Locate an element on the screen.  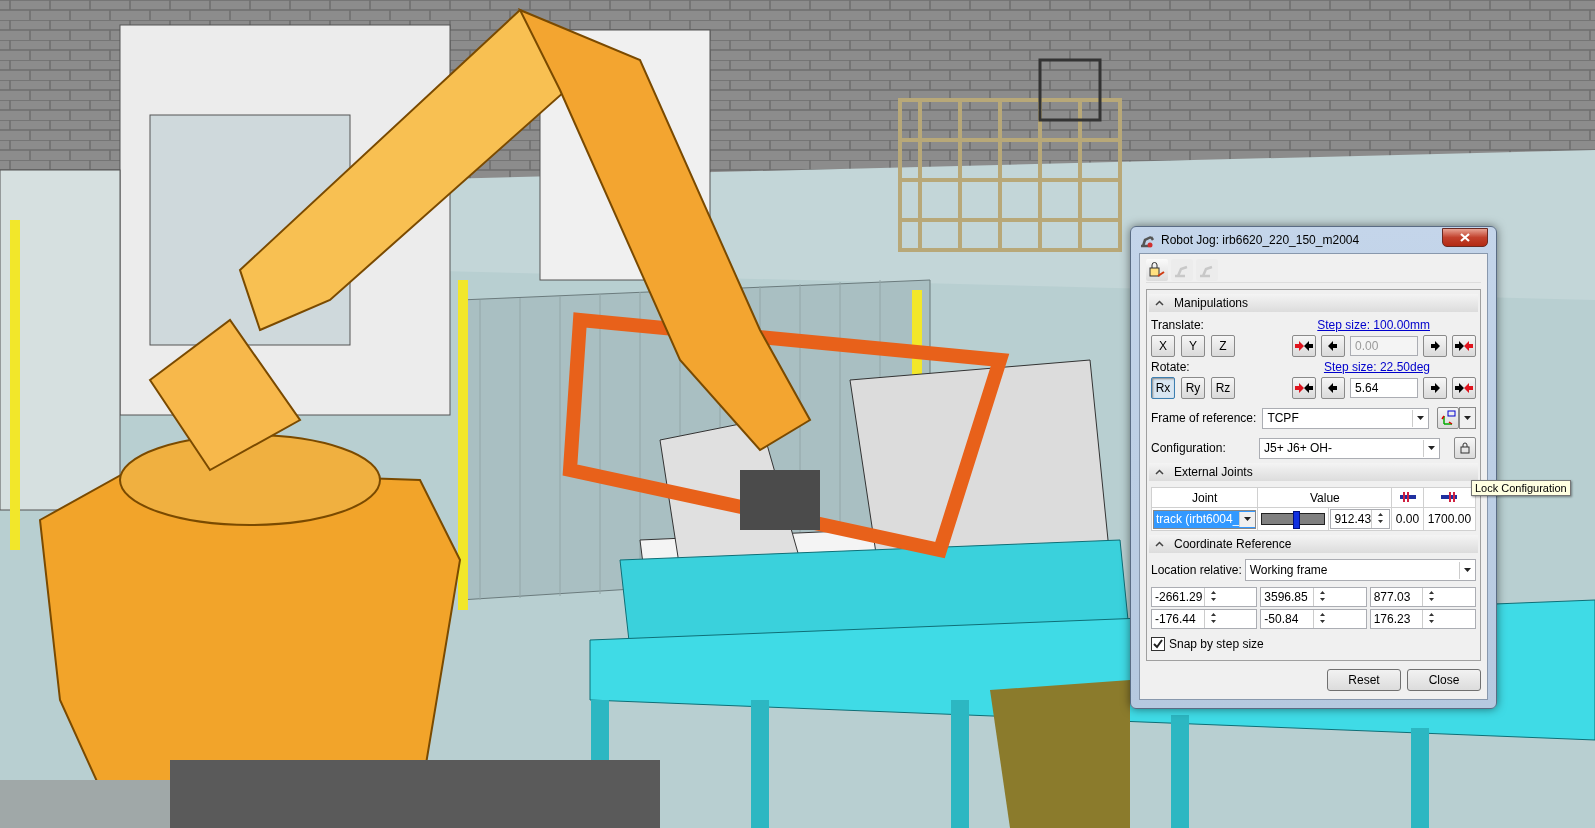
dialog-button: Reset is located at coordinates (1364, 680).